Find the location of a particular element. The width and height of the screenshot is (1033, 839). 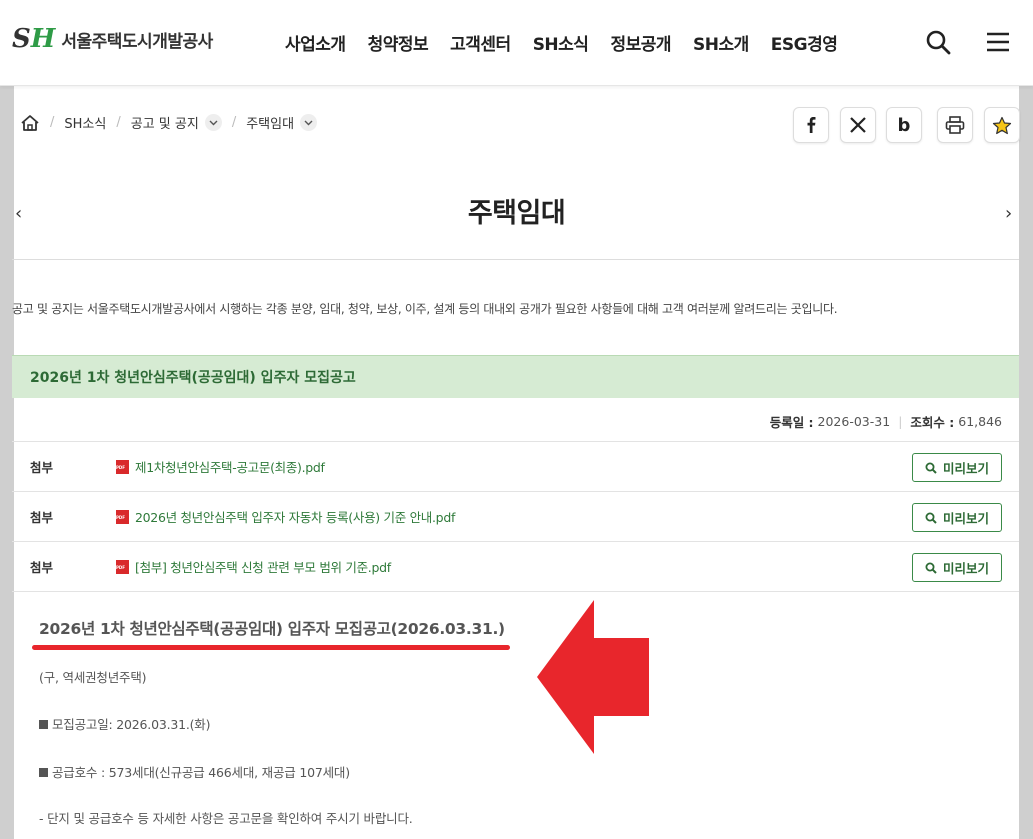

nav-item-subscription: 청약정보 is located at coordinates (398, 42).